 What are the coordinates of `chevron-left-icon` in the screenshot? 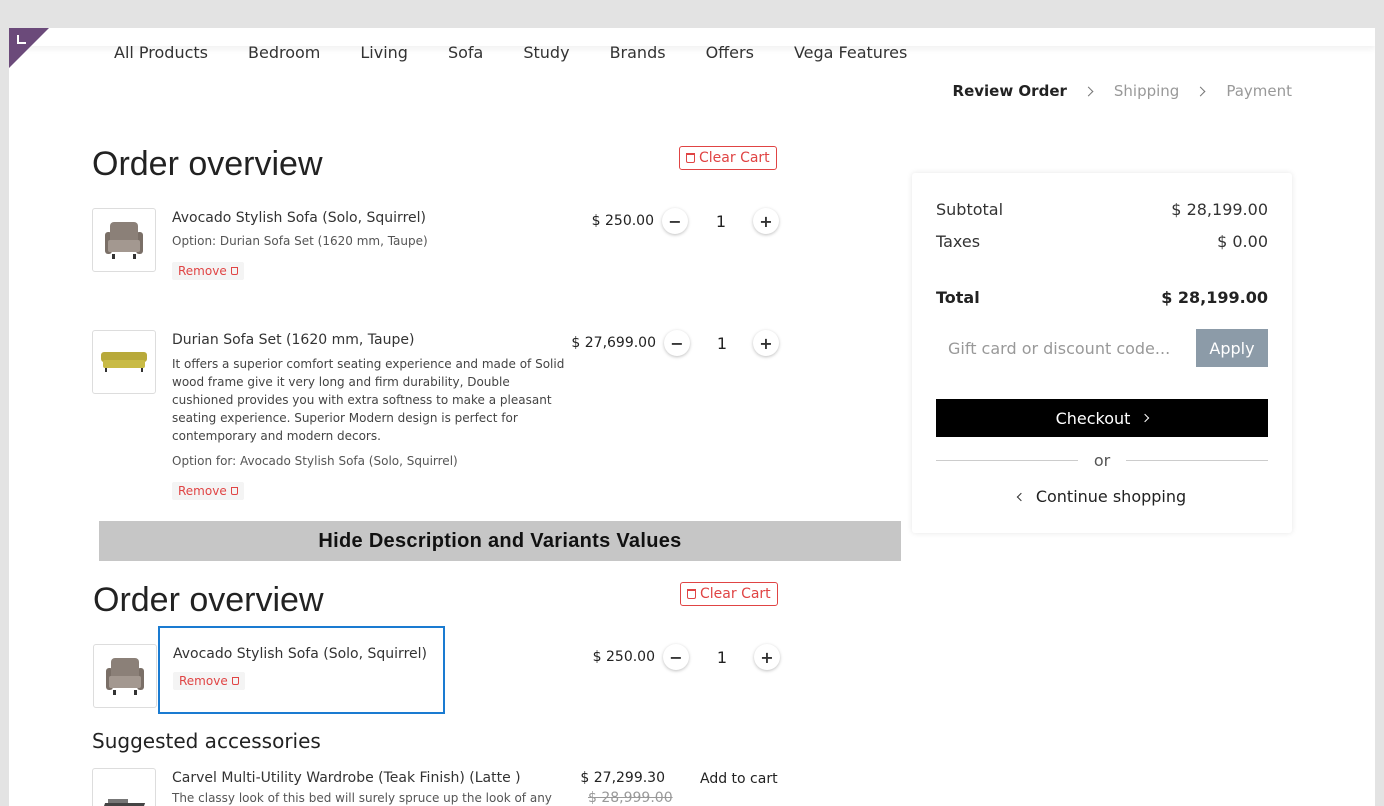 It's located at (1021, 496).